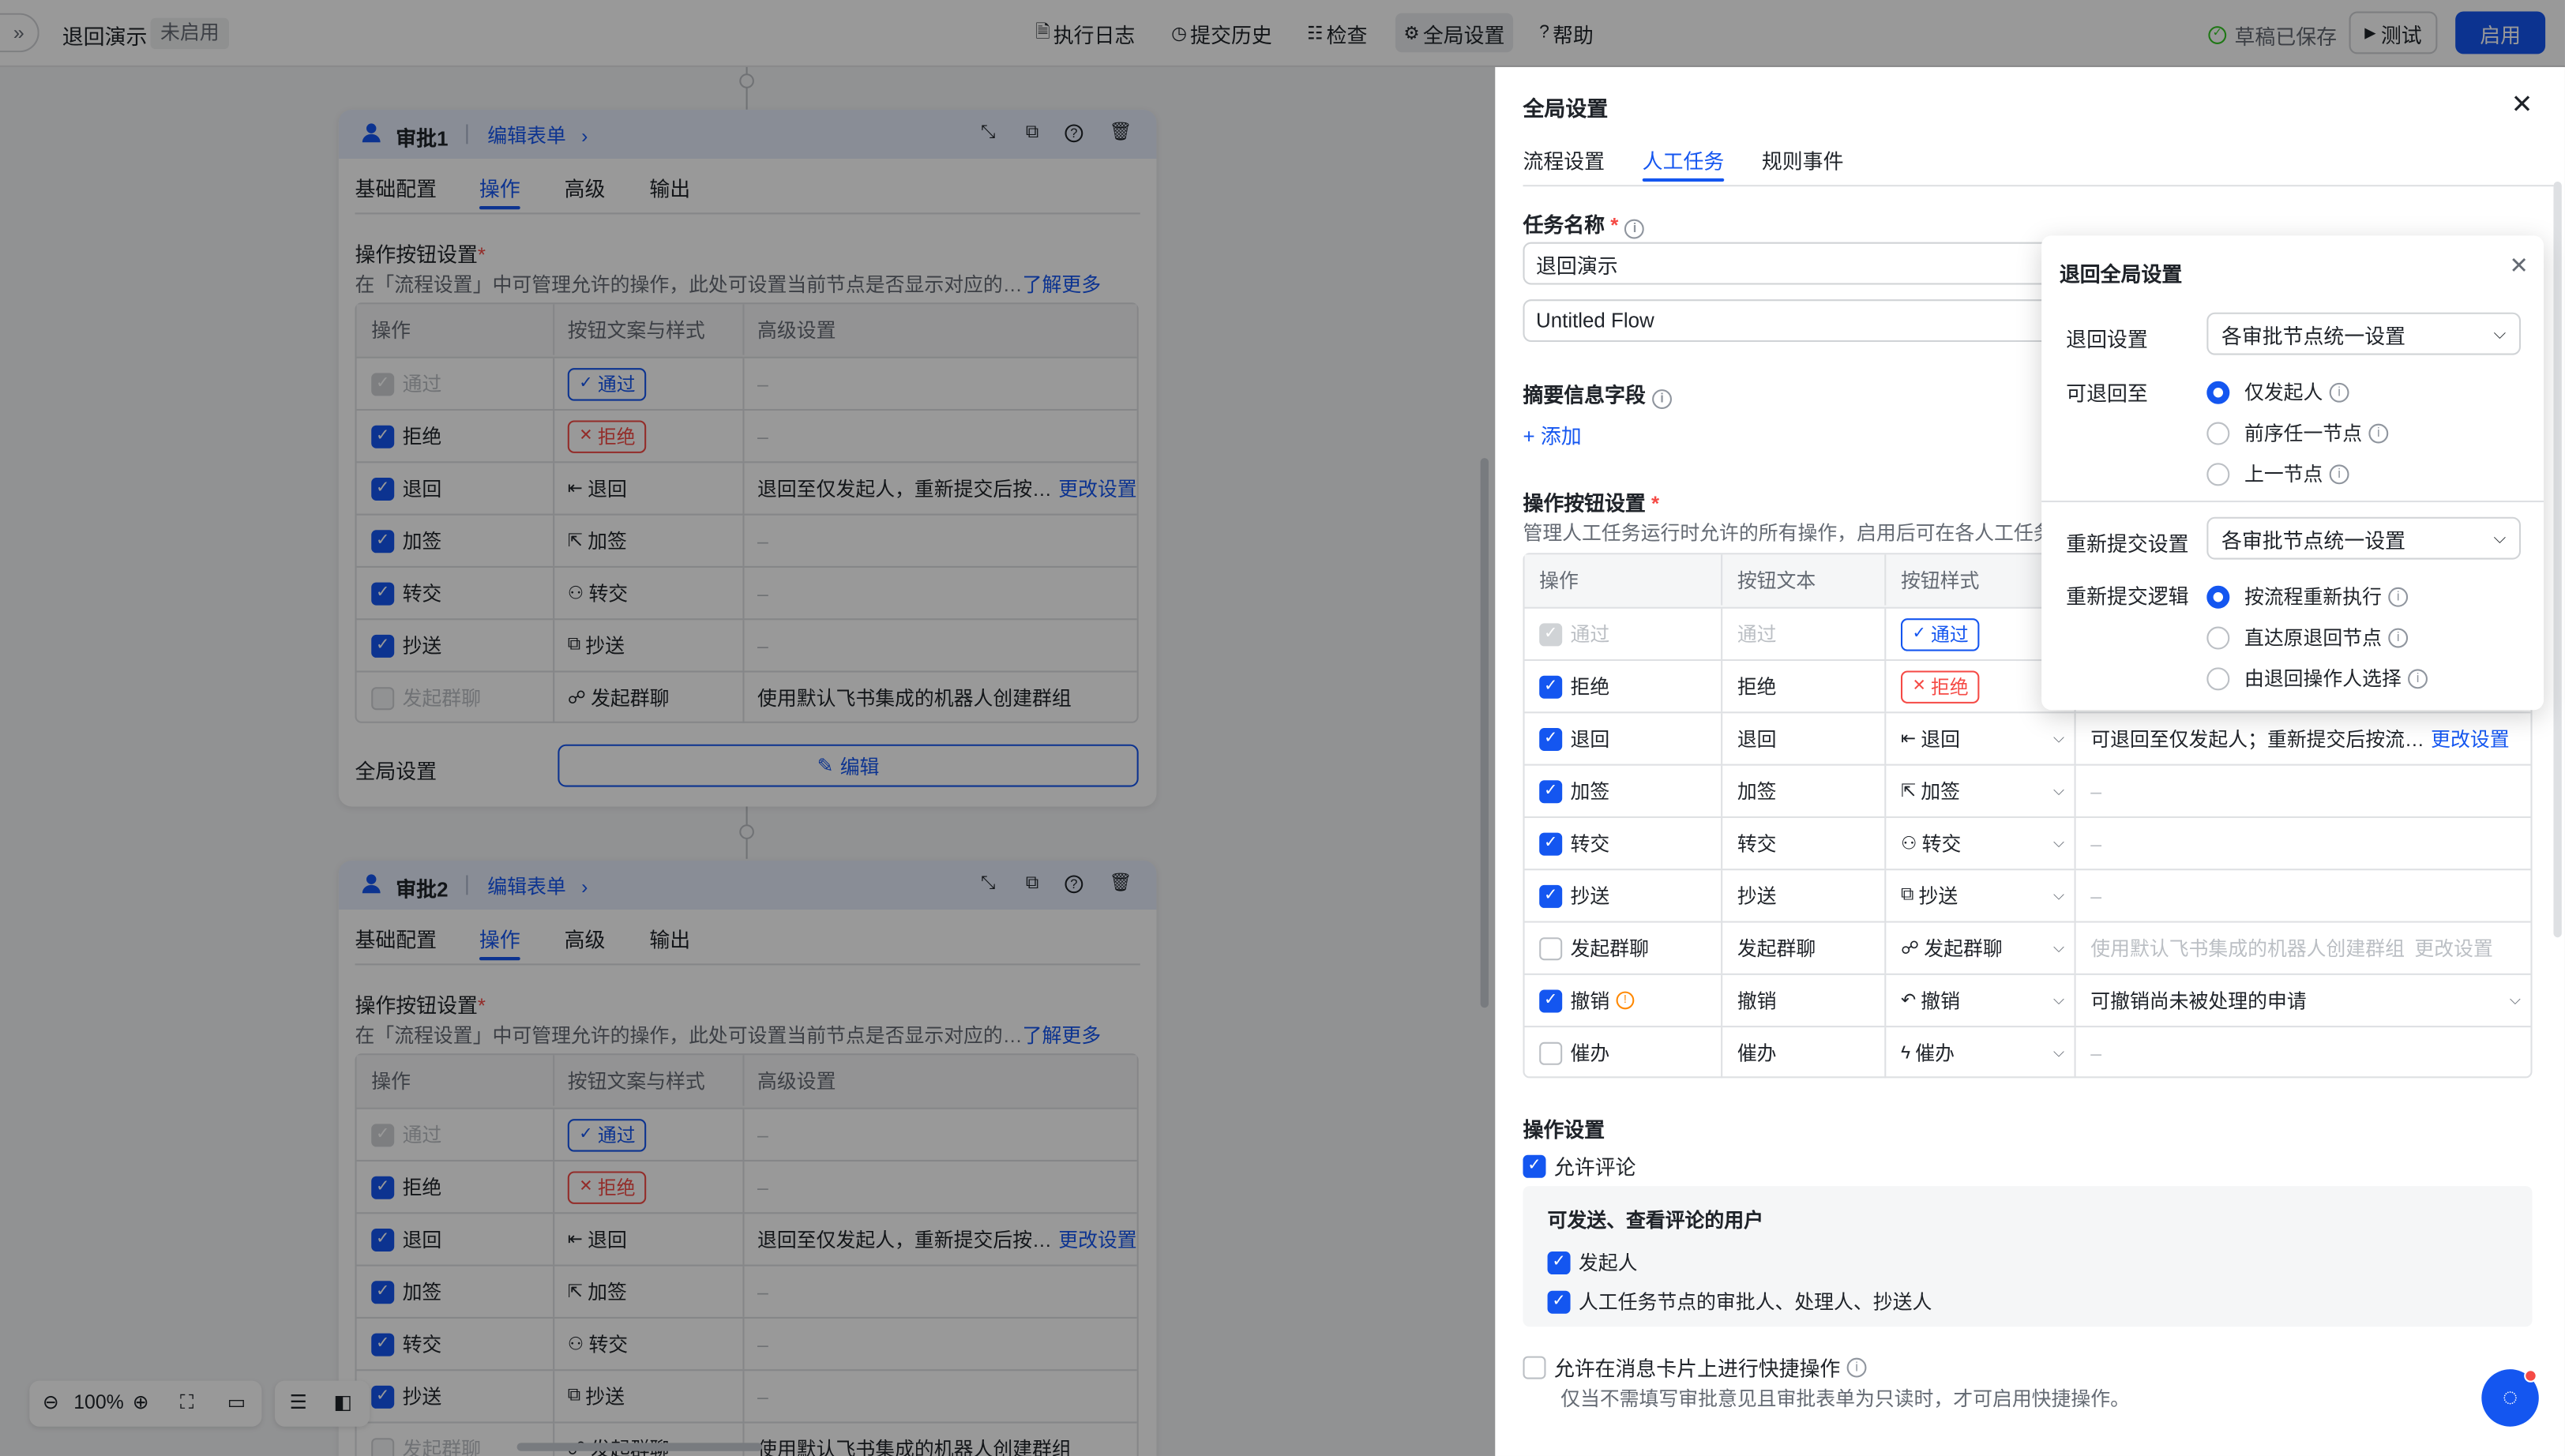  Describe the element at coordinates (2307, 637) in the screenshot. I see `radio-option: 直达原退回节点 i` at that location.